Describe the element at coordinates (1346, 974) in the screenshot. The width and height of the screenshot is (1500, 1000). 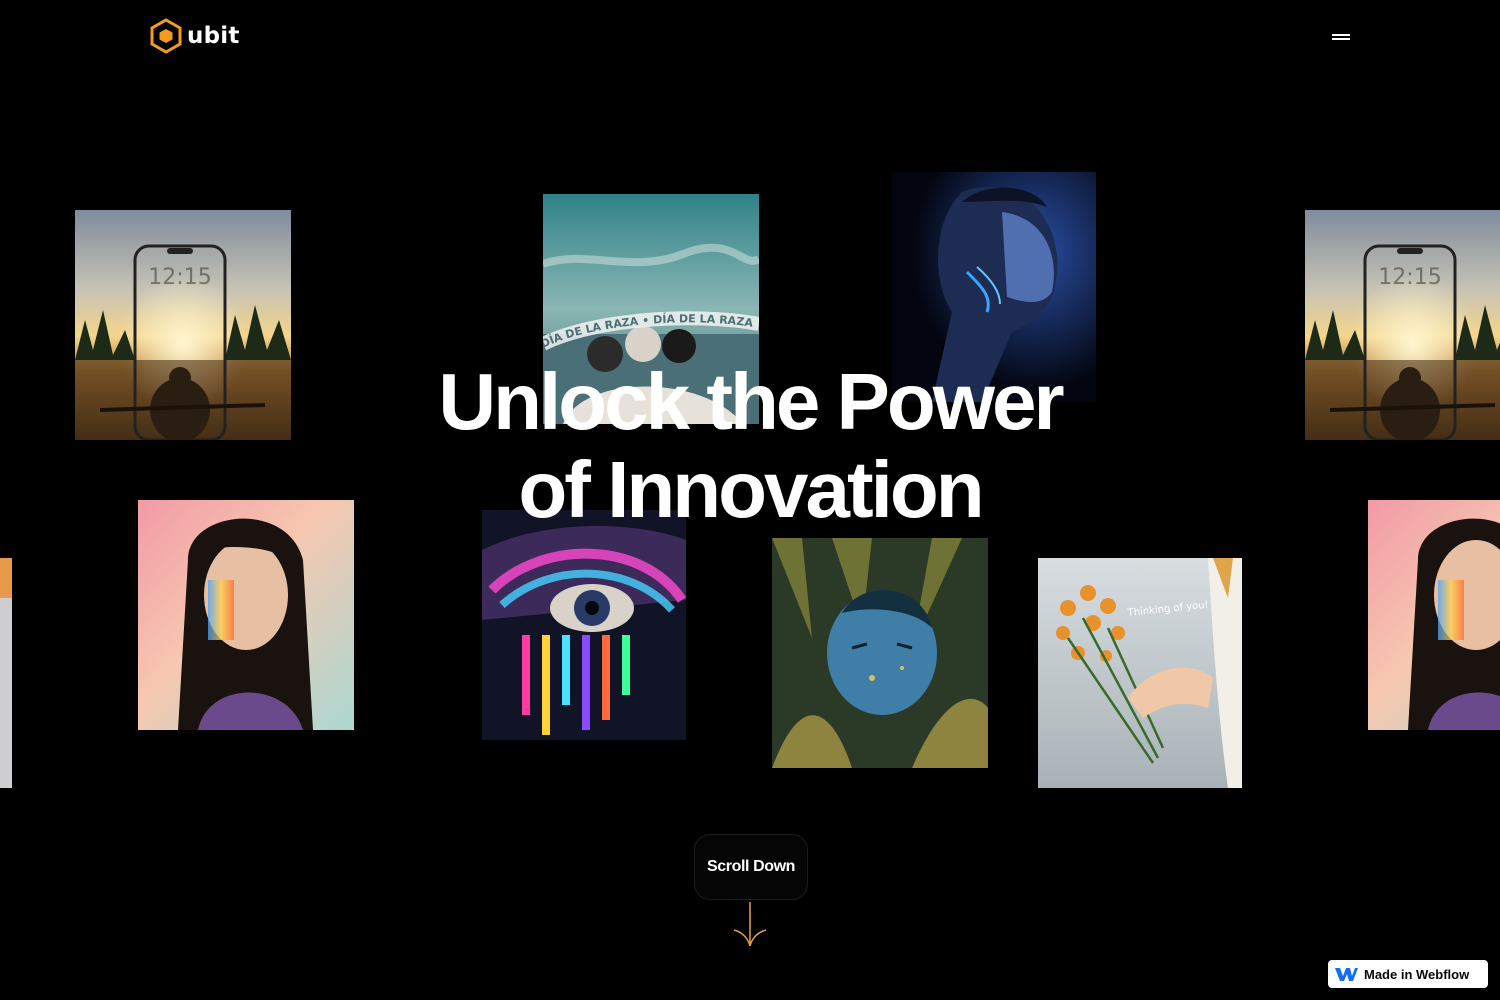
I see `webflow-logo-icon` at that location.